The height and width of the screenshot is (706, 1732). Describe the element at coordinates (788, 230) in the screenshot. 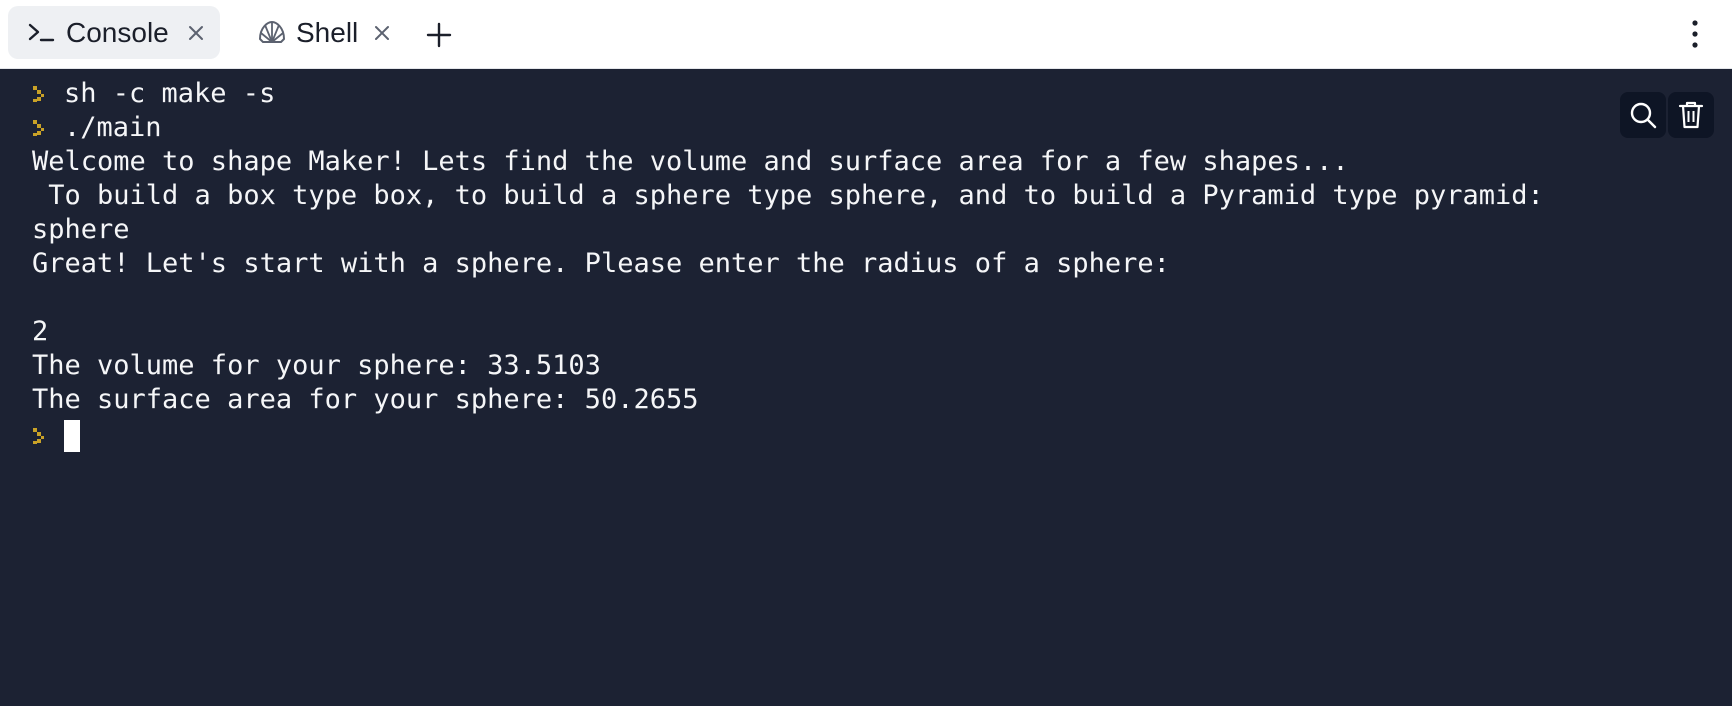

I see `output-line: sphere` at that location.